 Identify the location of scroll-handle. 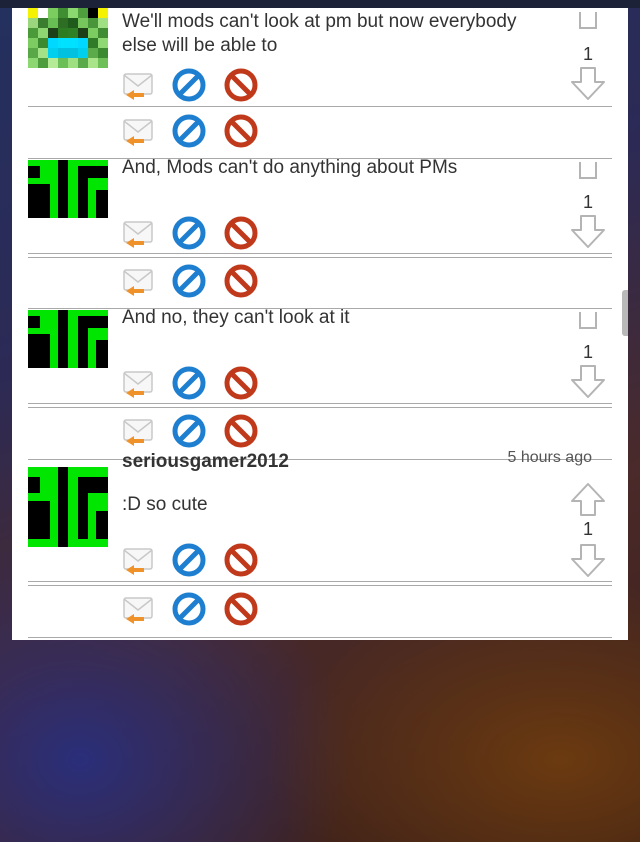
(625, 313).